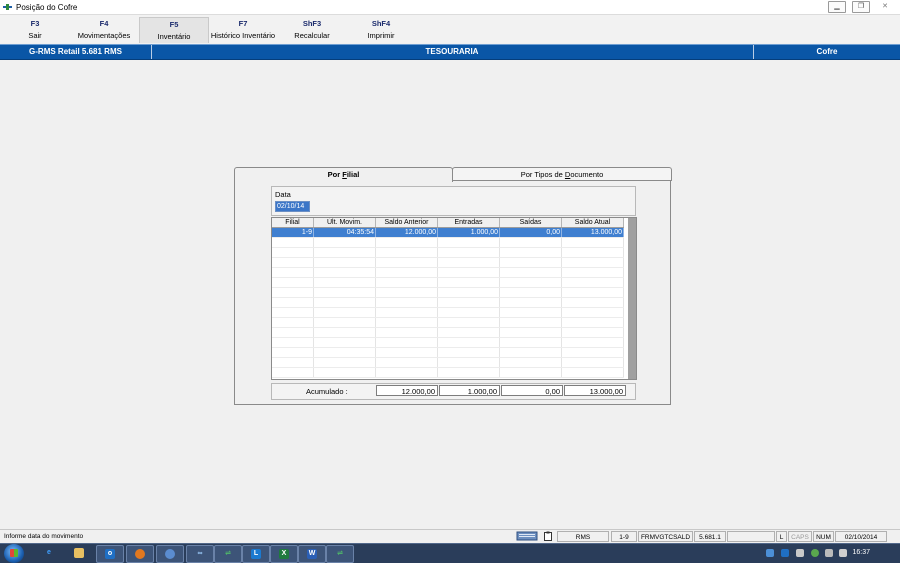  What do you see at coordinates (710, 536) in the screenshot?
I see `status-version: 5.681.1` at bounding box center [710, 536].